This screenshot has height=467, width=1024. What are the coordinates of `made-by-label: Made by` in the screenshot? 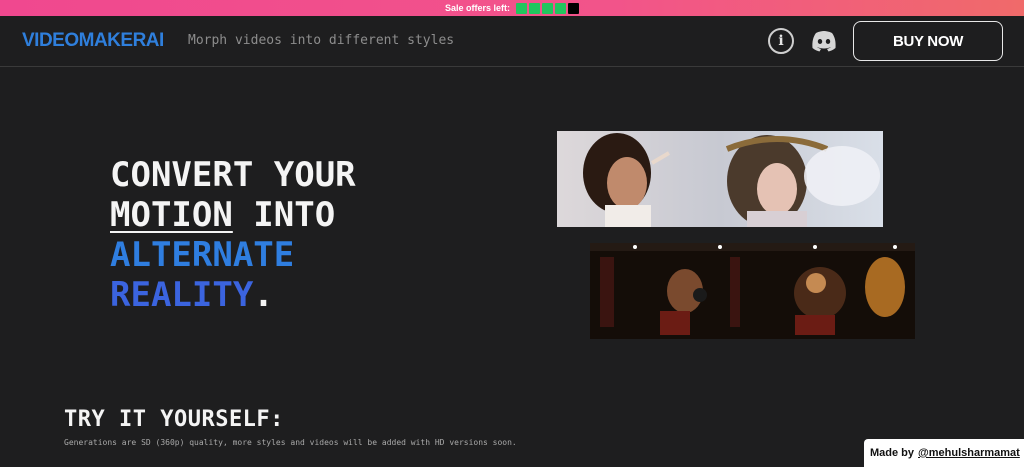 It's located at (892, 453).